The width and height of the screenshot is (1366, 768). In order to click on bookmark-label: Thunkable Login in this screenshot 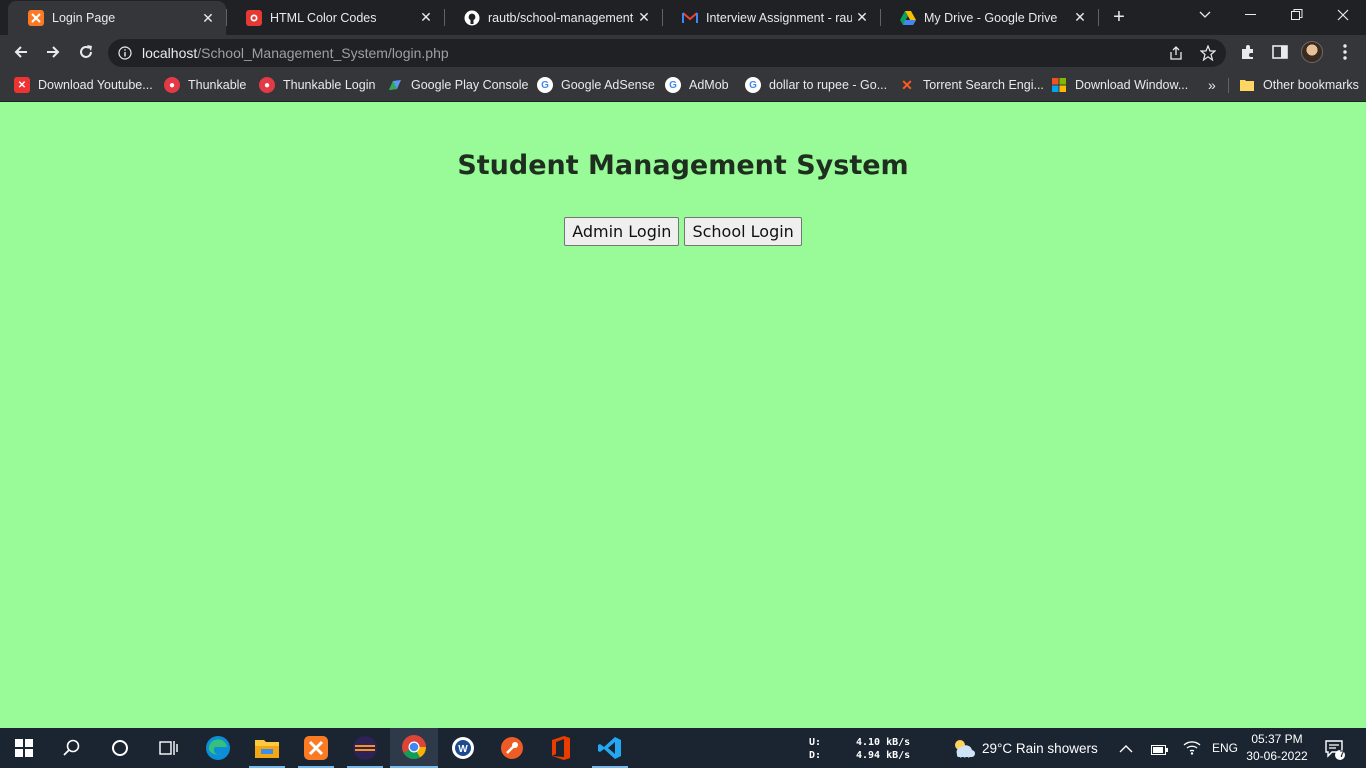, I will do `click(329, 85)`.